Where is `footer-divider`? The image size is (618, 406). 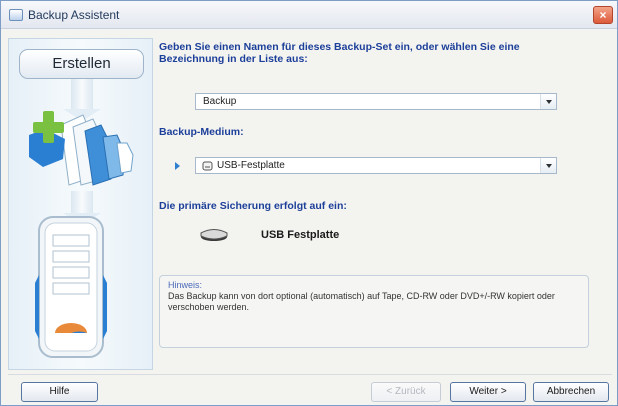
footer-divider is located at coordinates (310, 374).